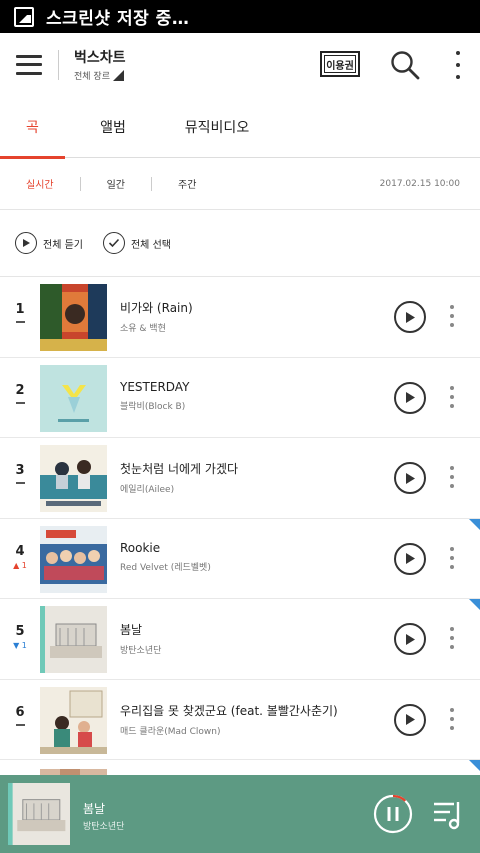 The image size is (480, 853). I want to click on genre-label: 전체 장르, so click(92, 77).